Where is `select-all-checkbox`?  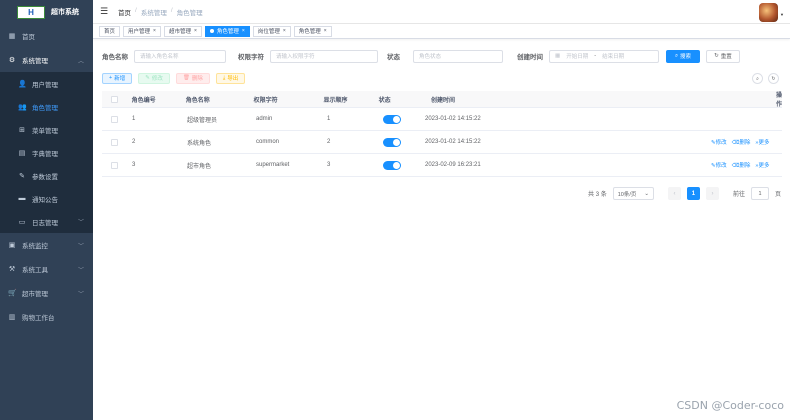
select-all-checkbox is located at coordinates (114, 99).